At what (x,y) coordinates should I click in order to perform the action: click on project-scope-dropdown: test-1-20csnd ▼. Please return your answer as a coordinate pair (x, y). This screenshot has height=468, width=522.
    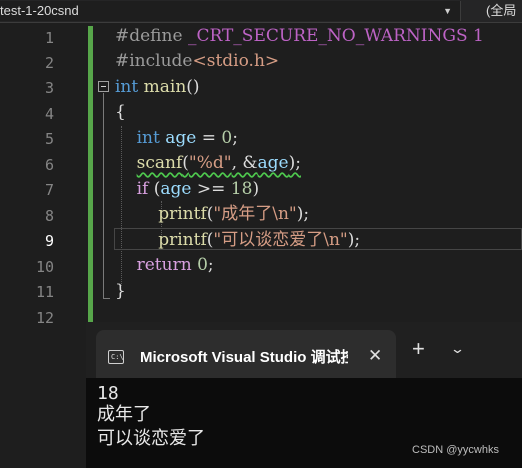
    Looking at the image, I should click on (230, 11).